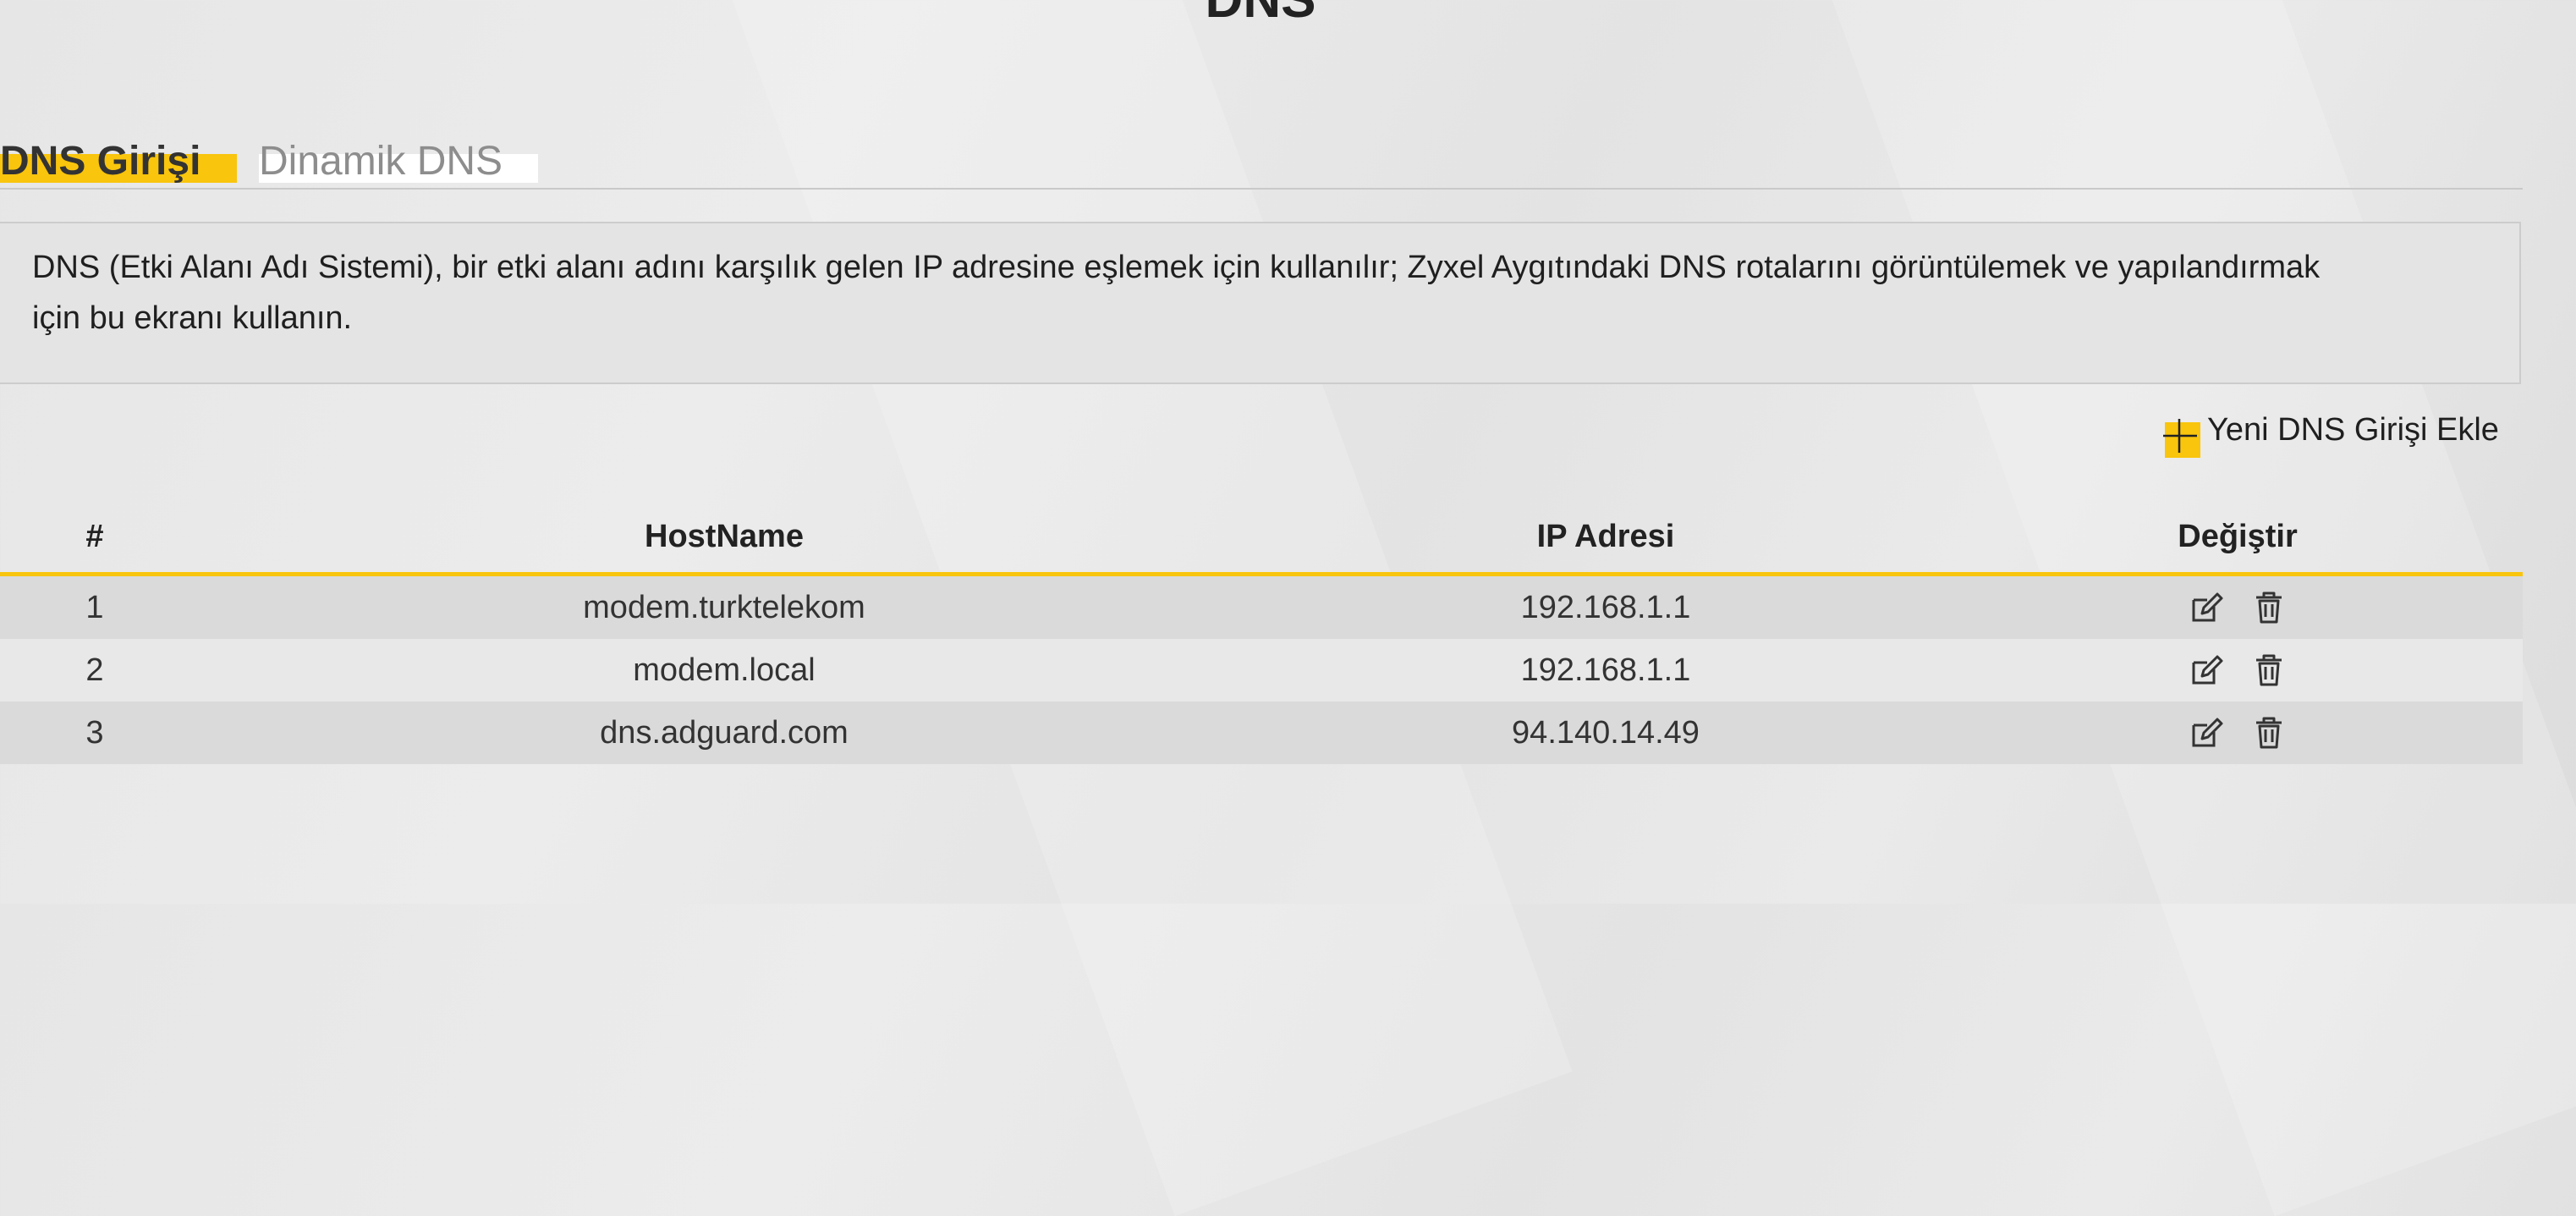 The image size is (2576, 1216). I want to click on cell-hostname: dns.adguard.com, so click(724, 733).